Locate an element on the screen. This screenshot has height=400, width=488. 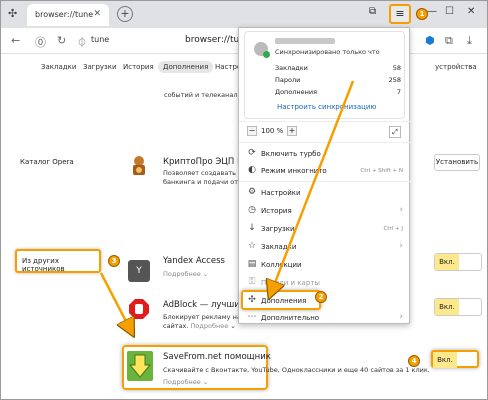
adblock-icon is located at coordinates (138, 308).